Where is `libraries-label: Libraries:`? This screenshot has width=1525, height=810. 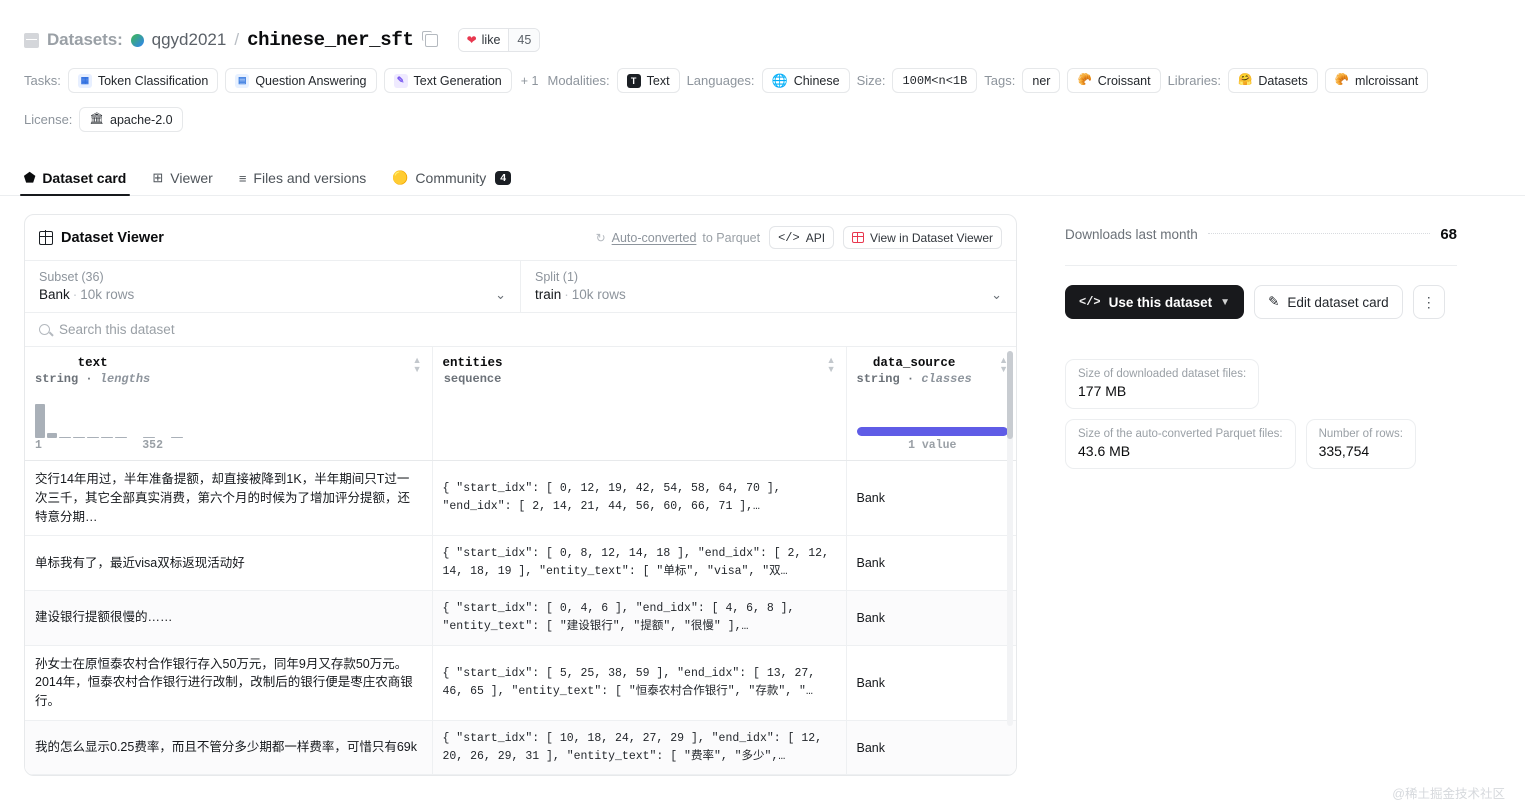
libraries-label: Libraries: is located at coordinates (1194, 80).